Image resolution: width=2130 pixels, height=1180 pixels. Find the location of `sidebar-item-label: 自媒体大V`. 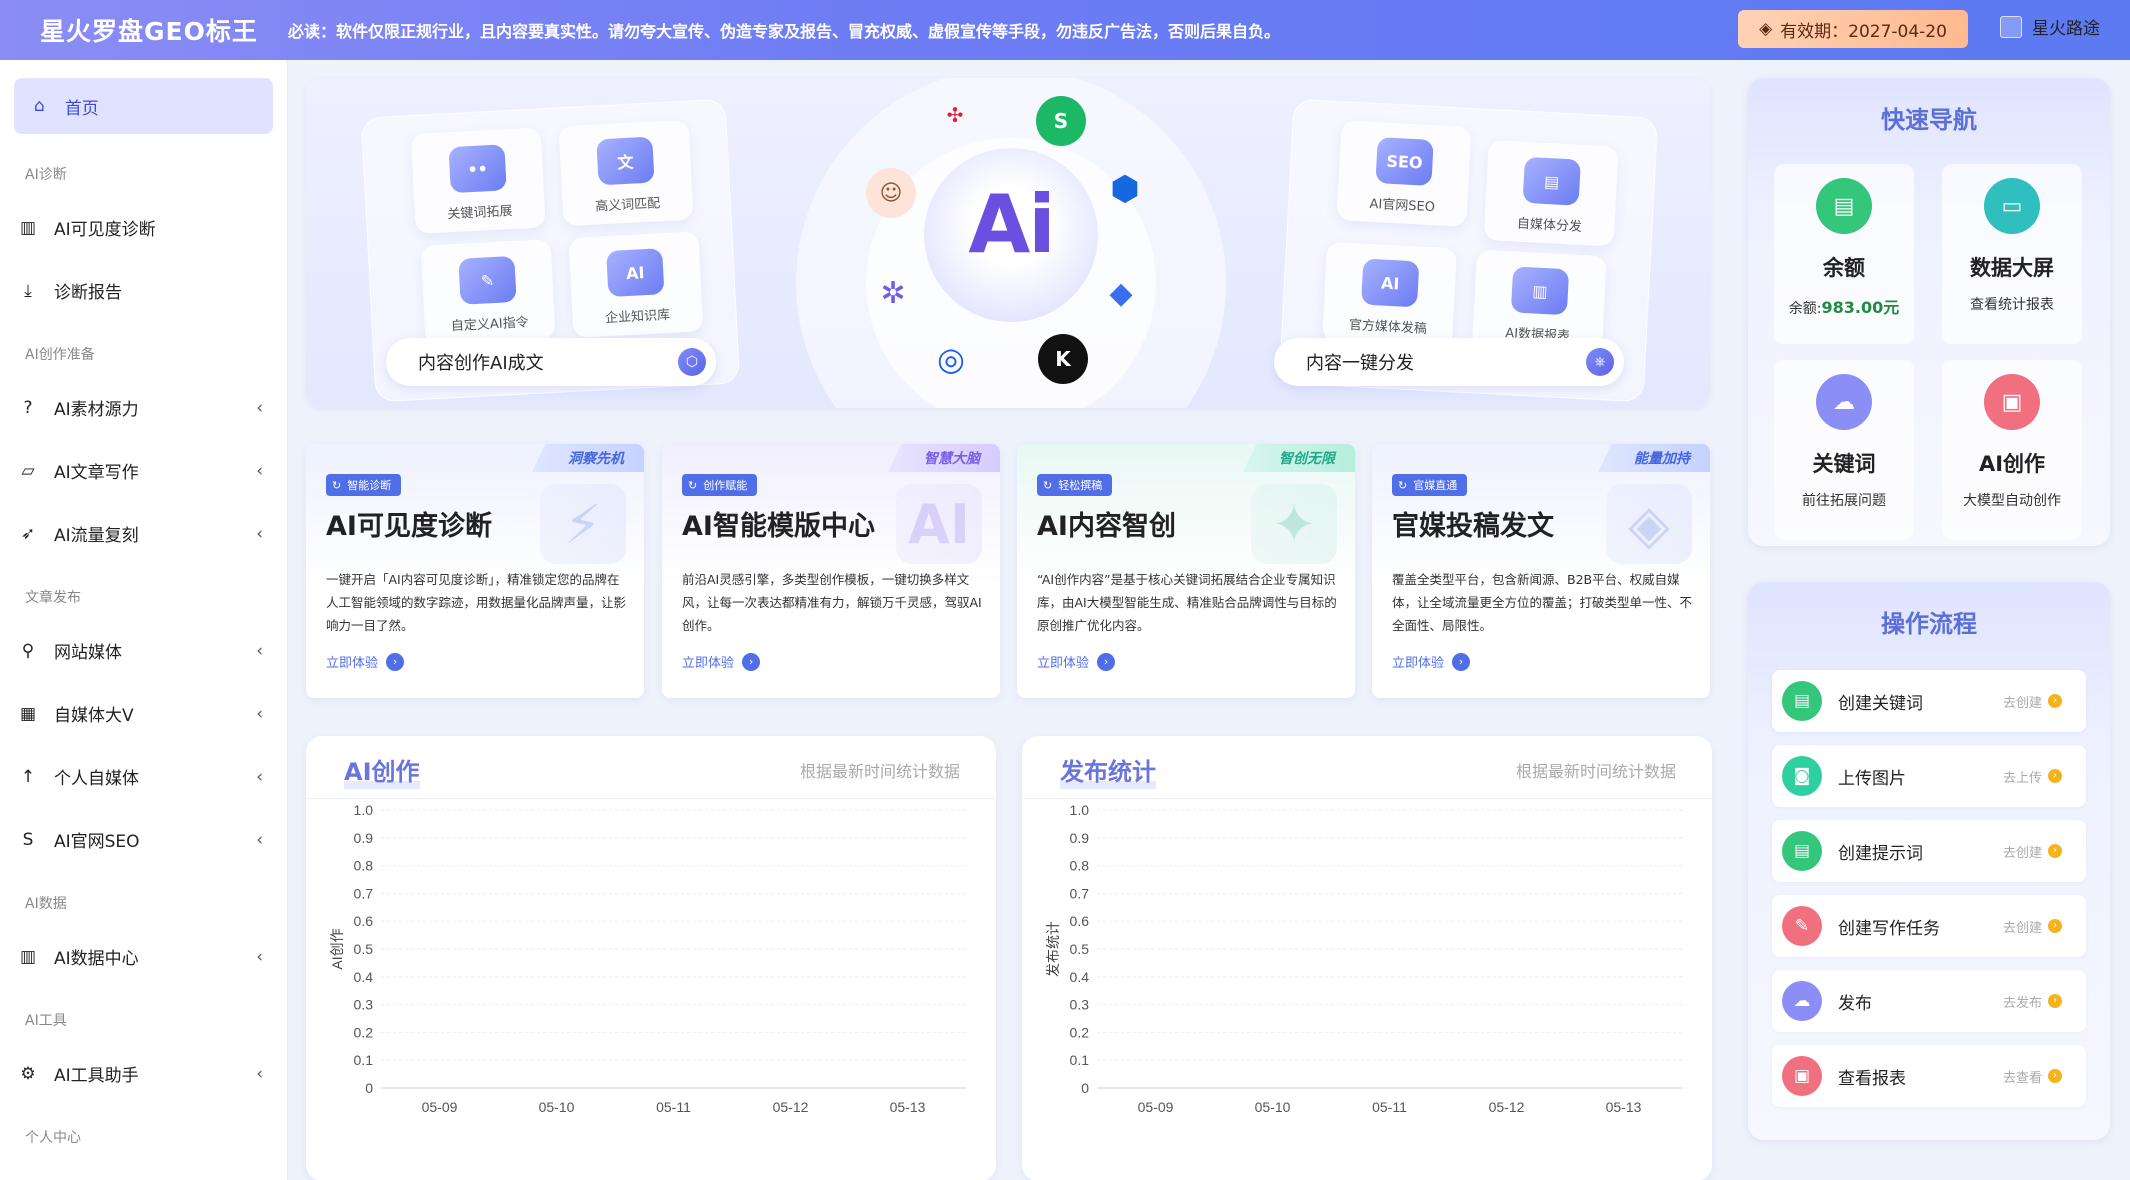

sidebar-item-label: 自媒体大V is located at coordinates (94, 716).